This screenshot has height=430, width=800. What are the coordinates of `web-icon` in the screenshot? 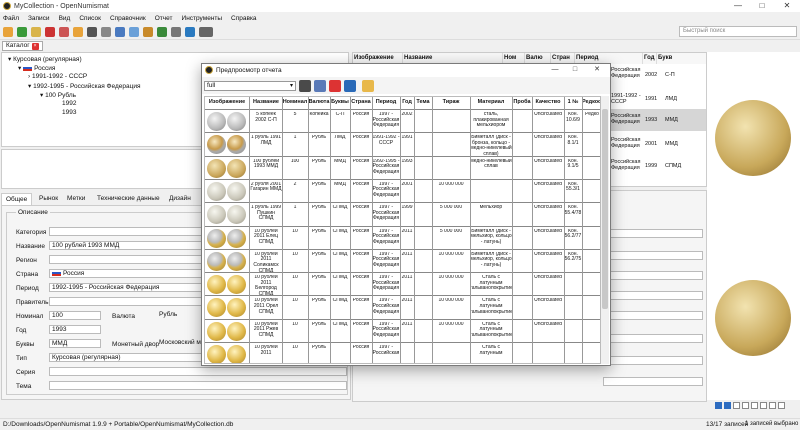 It's located at (190, 31).